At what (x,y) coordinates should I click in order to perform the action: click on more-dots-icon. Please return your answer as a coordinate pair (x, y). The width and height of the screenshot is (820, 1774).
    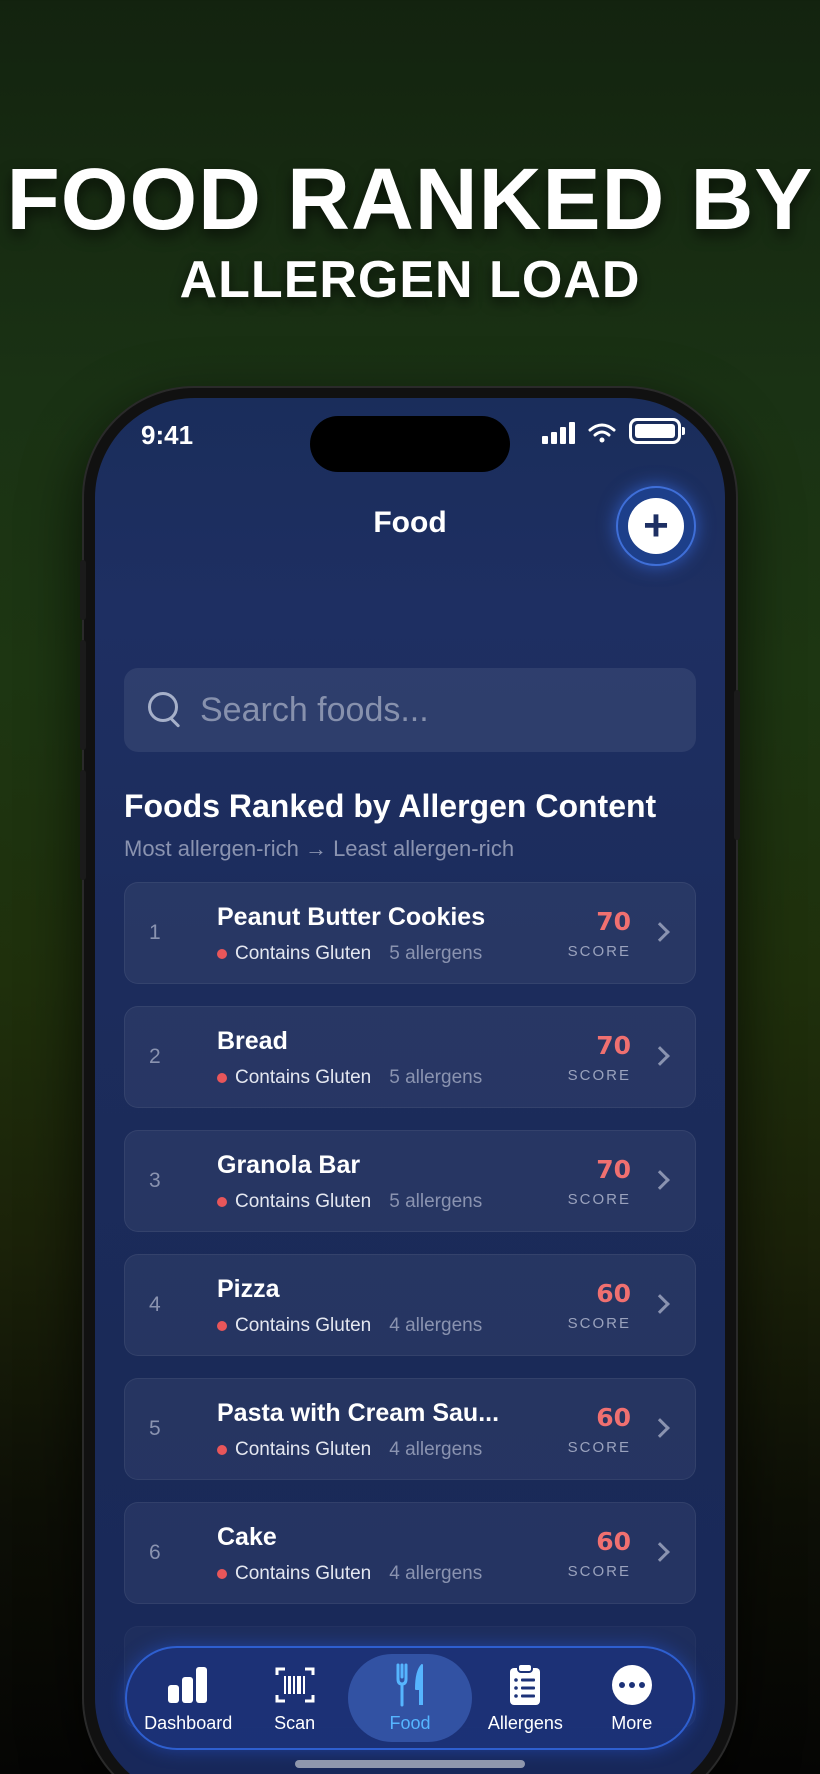
    Looking at the image, I should click on (631, 1684).